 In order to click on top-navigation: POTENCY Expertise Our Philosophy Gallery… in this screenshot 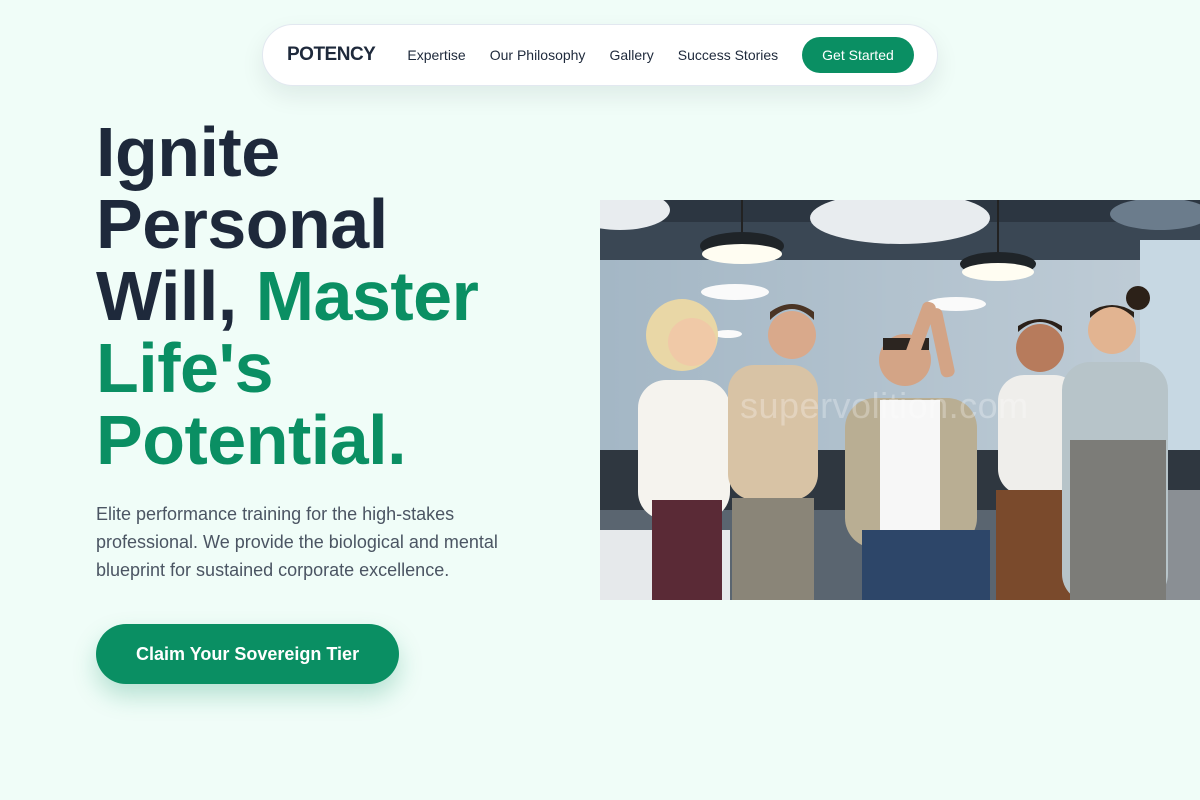, I will do `click(600, 55)`.